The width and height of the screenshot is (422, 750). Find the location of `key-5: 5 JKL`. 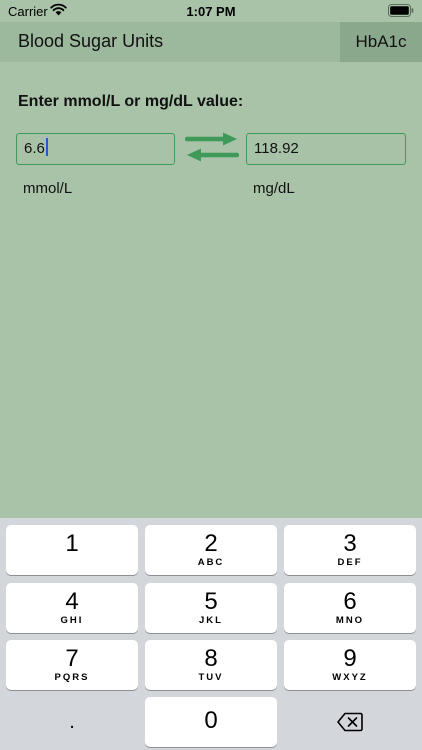

key-5: 5 JKL is located at coordinates (211, 608).